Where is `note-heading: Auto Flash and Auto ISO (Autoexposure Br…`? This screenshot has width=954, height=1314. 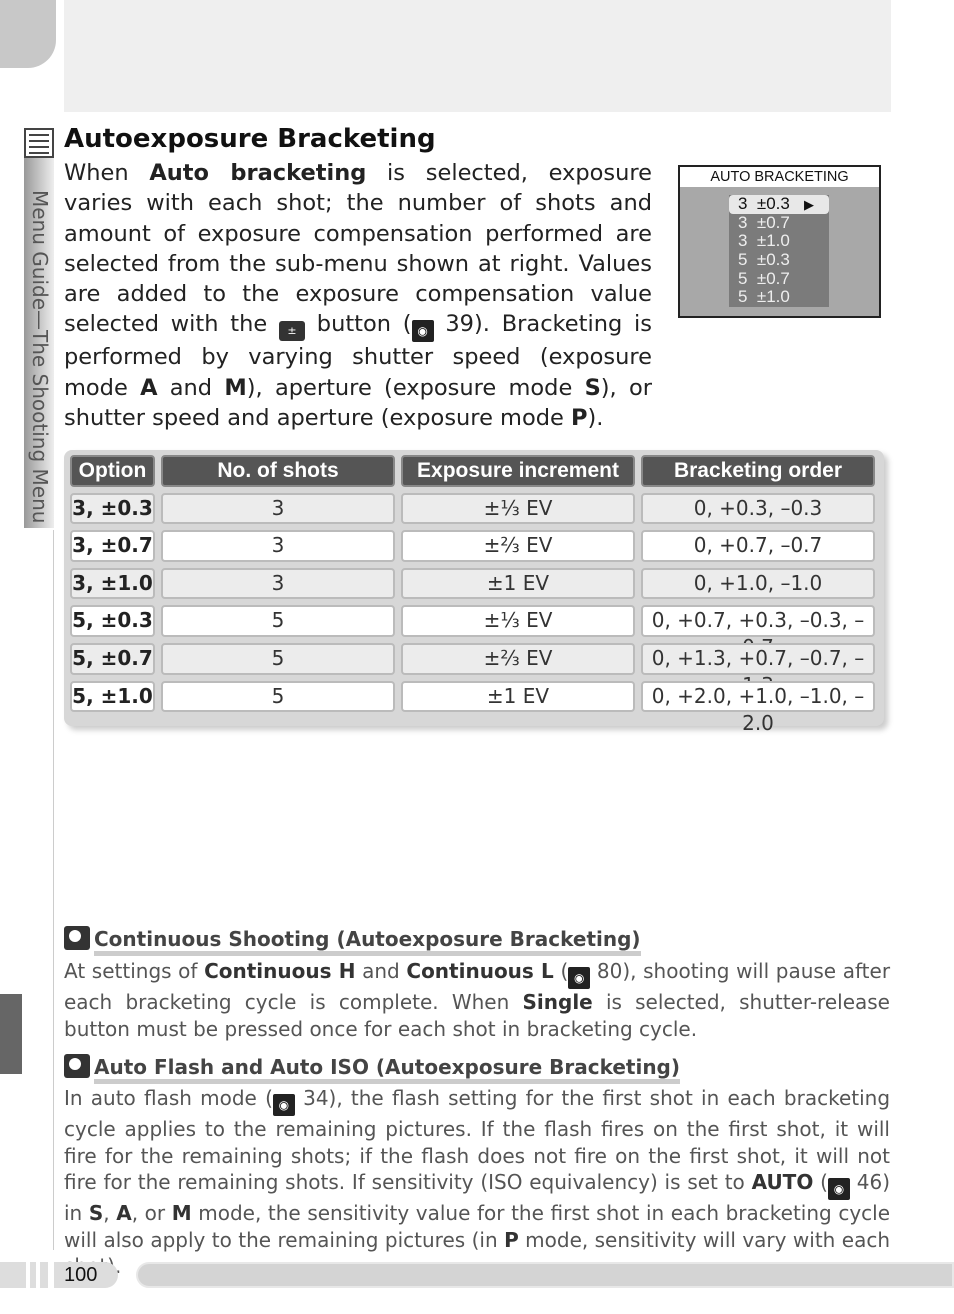 note-heading: Auto Flash and Auto ISO (Autoexposure Br… is located at coordinates (372, 1069).